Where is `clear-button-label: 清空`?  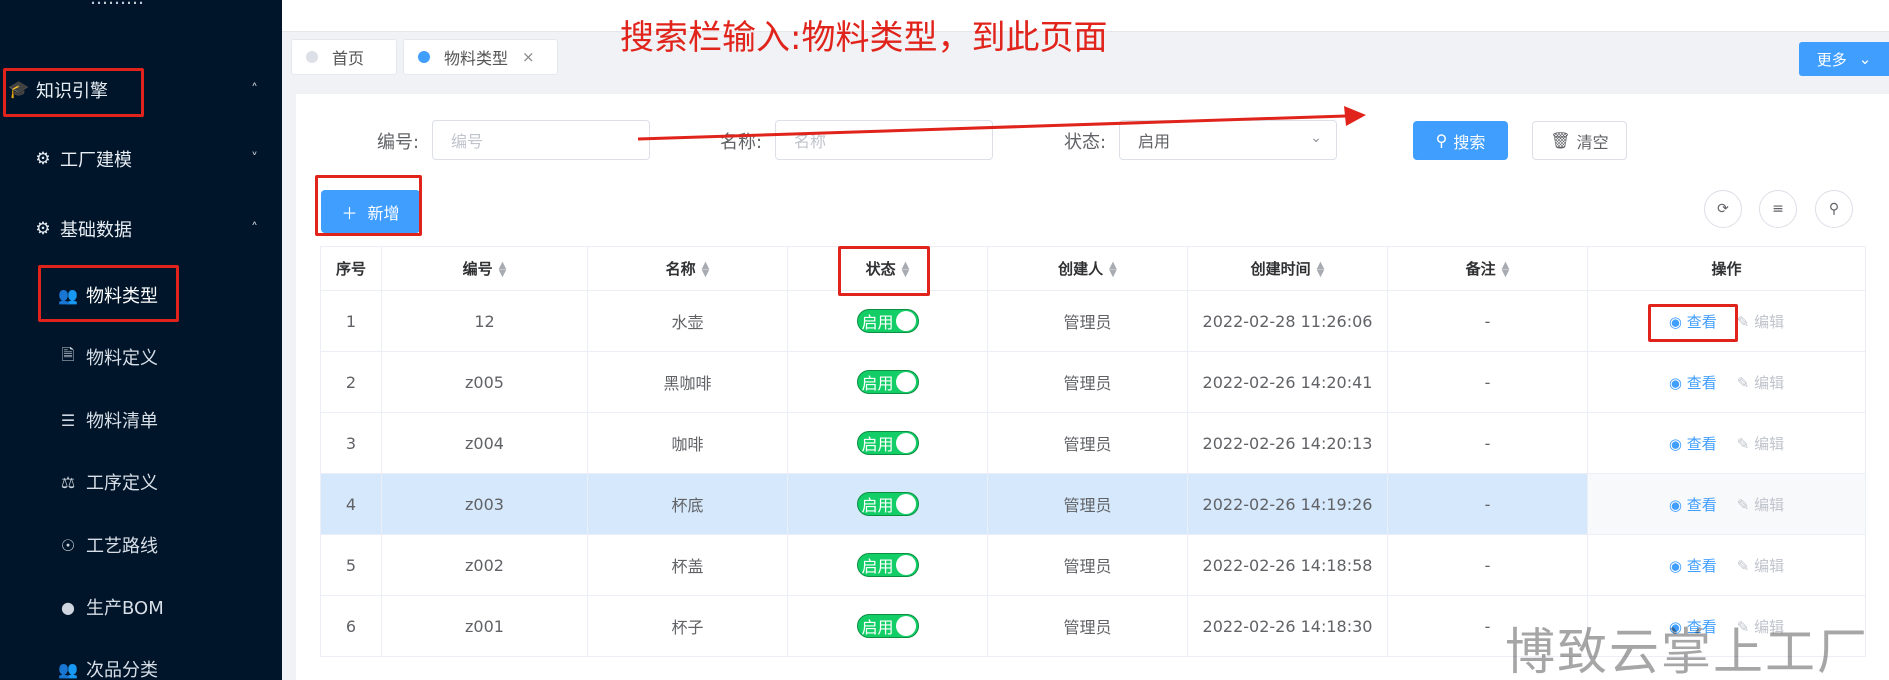
clear-button-label: 清空 is located at coordinates (1592, 142).